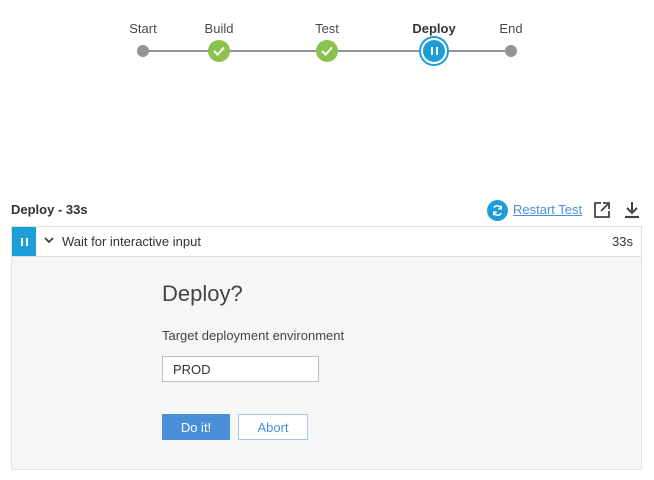 Image resolution: width=654 pixels, height=480 pixels. I want to click on download-icon, so click(632, 210).